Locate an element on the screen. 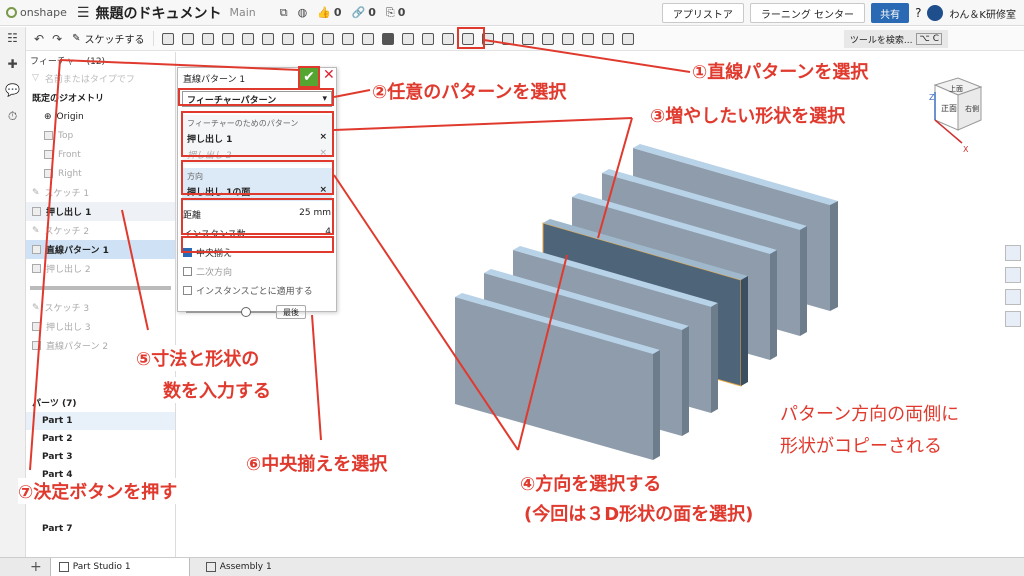 The height and width of the screenshot is (576, 1024). annotation-step-7: ⑦決定ボタンを押す is located at coordinates (98, 491).